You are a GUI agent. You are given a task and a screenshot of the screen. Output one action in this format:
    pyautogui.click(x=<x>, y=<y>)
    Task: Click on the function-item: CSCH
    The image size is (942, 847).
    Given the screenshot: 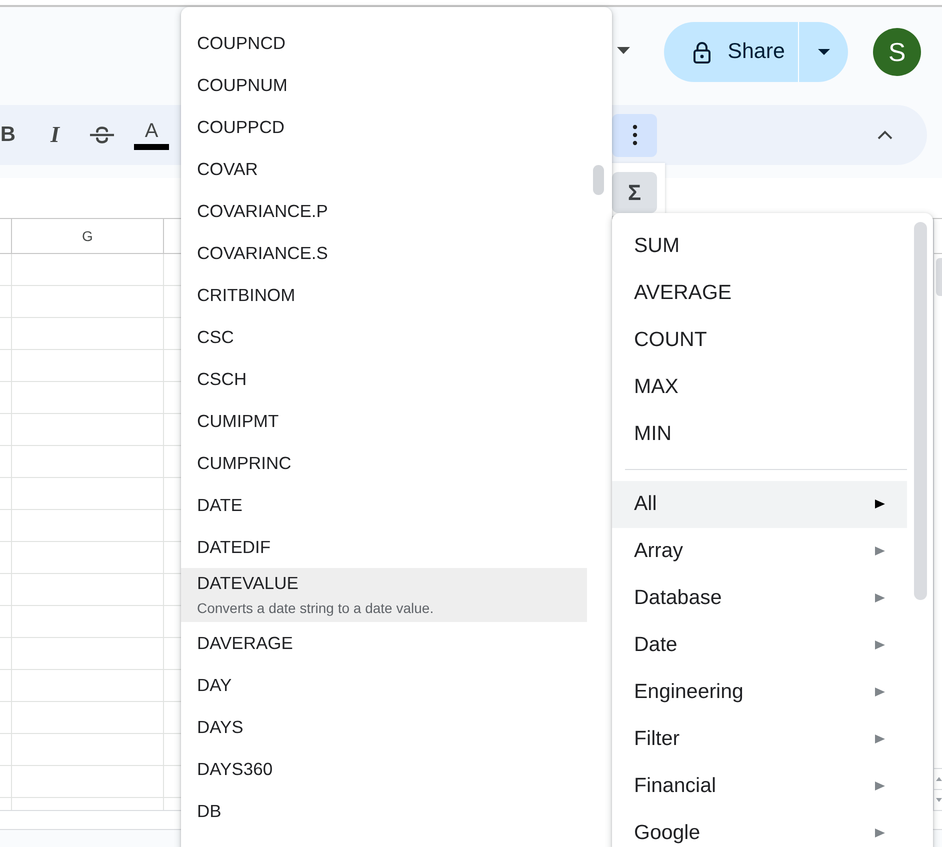 What is the action you would take?
    pyautogui.click(x=384, y=379)
    